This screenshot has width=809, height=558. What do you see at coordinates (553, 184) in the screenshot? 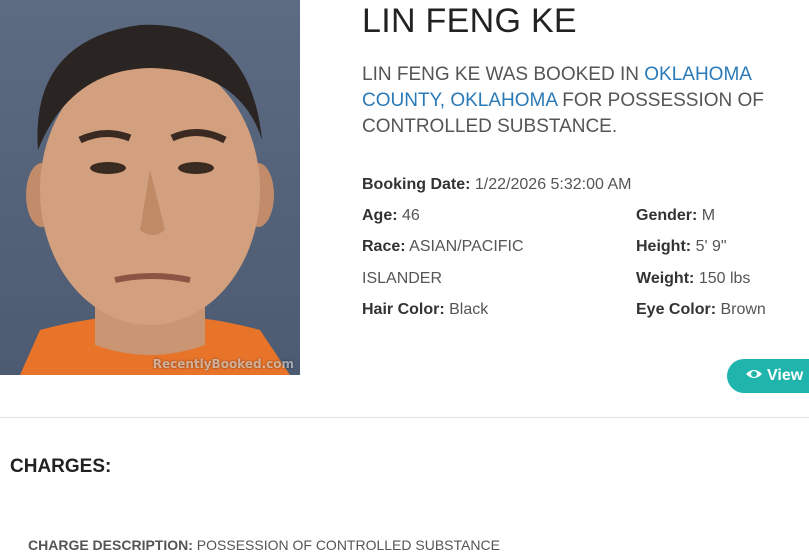
I see `booking-date-value: 1/22/2026 5:32:00 AM` at bounding box center [553, 184].